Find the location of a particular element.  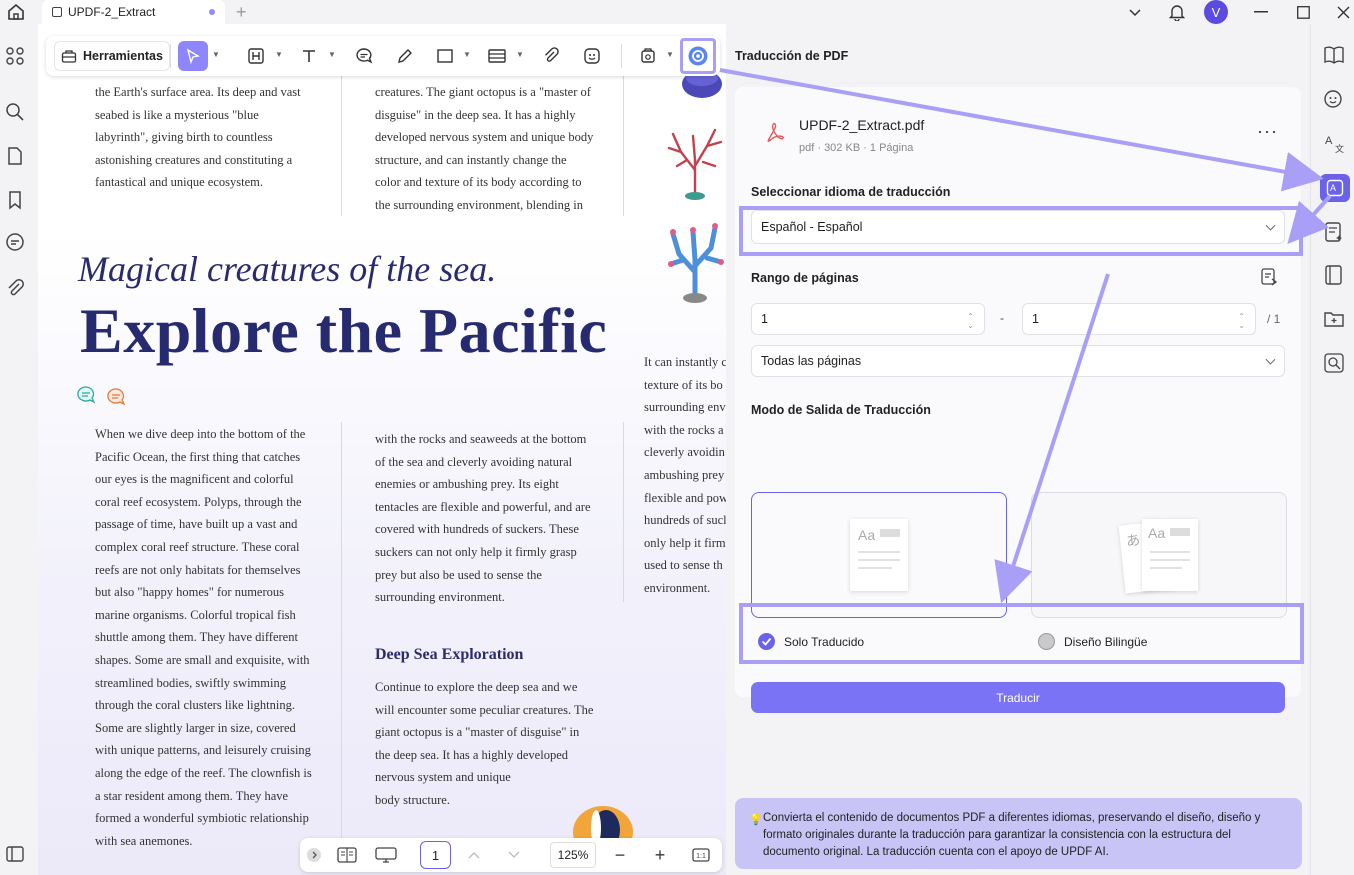

tools-button: Herramientas is located at coordinates (112, 56).